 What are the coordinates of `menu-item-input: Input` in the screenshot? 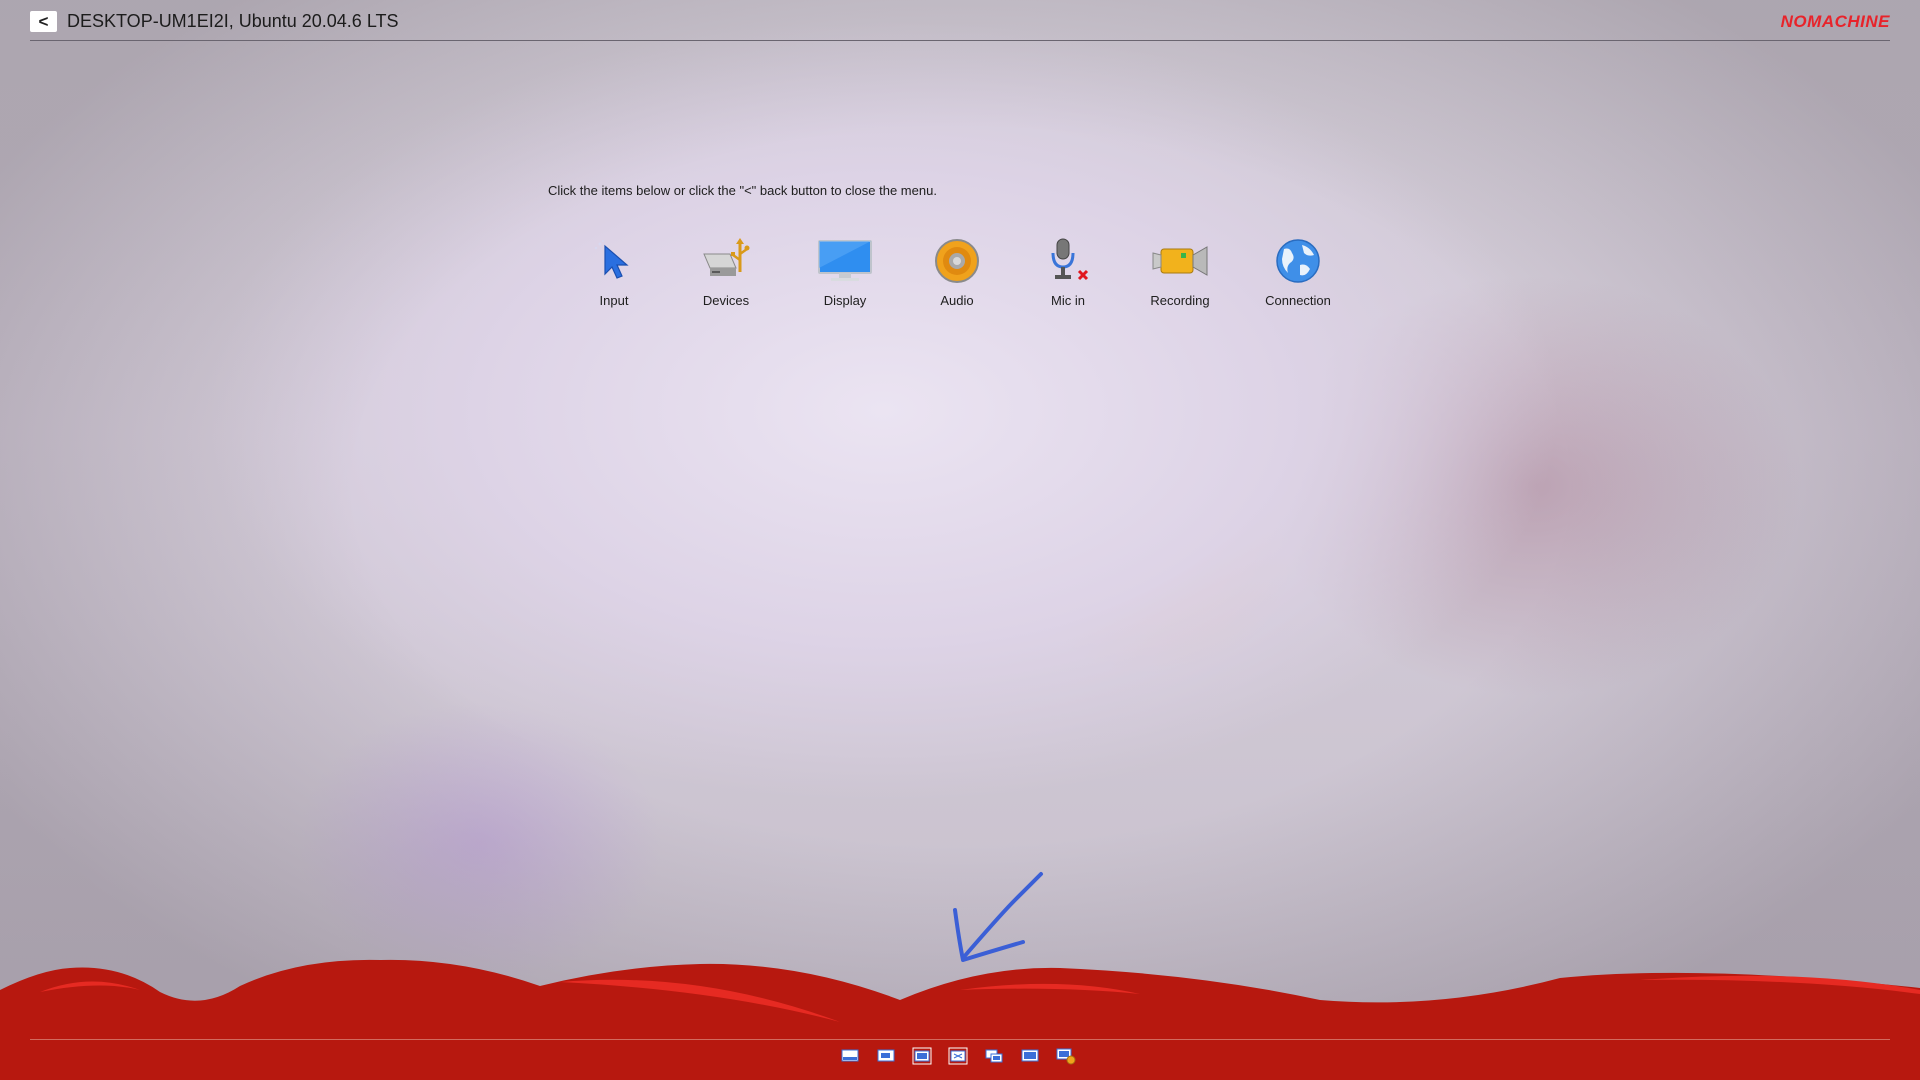 It's located at (614, 271).